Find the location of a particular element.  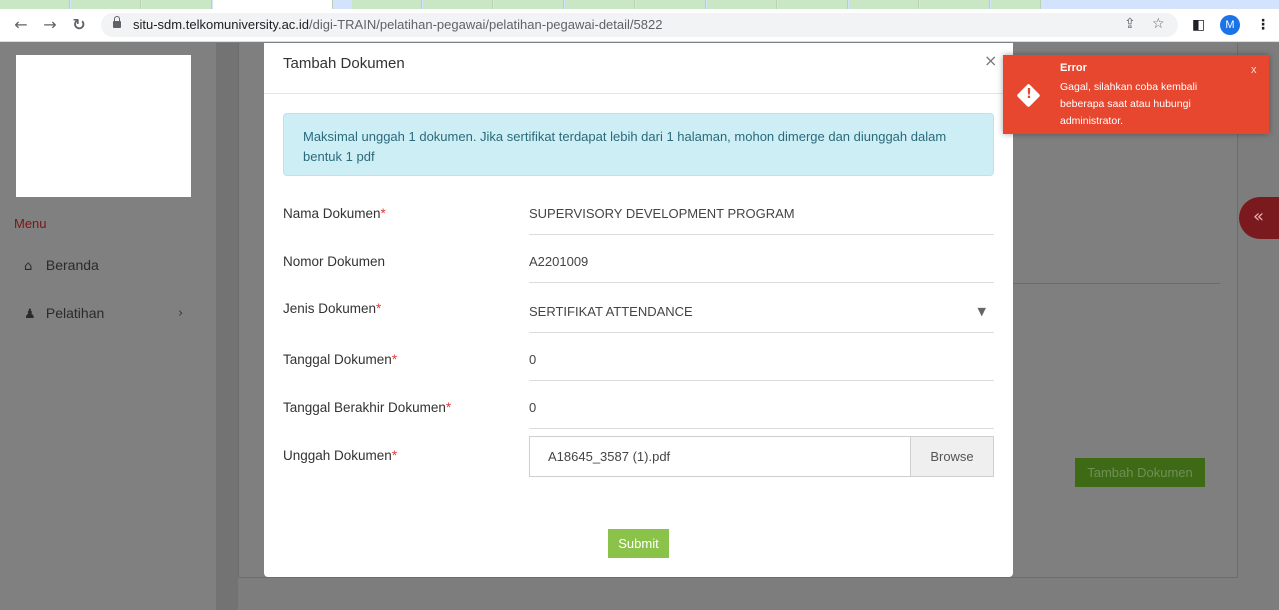

toast-title: Error is located at coordinates (1073, 68).